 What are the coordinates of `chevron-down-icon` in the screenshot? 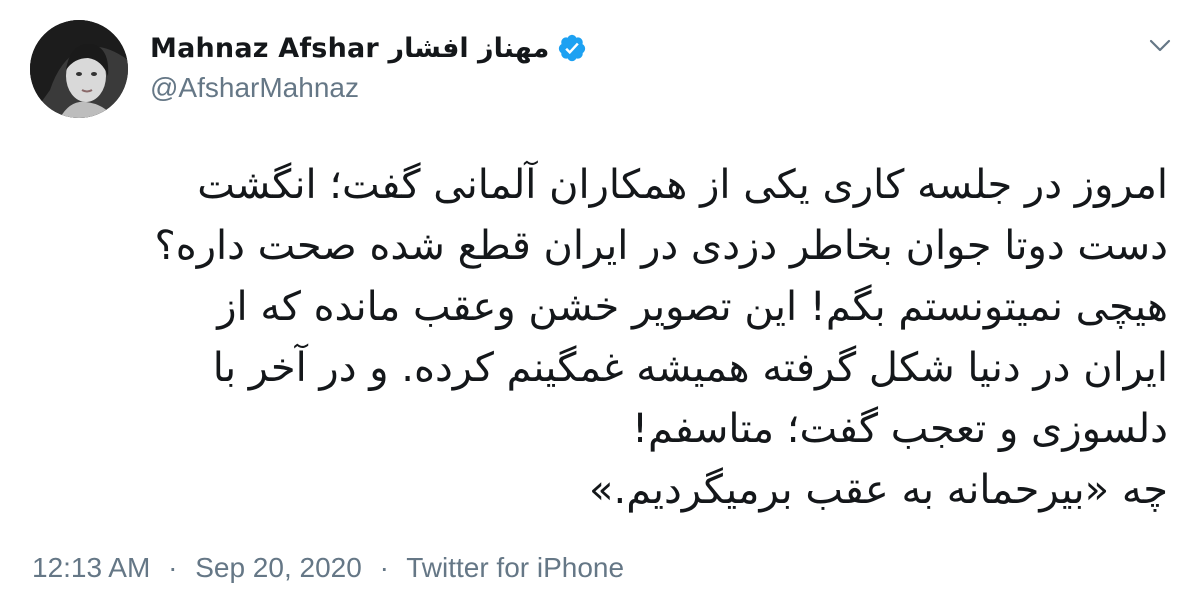 It's located at (1160, 45).